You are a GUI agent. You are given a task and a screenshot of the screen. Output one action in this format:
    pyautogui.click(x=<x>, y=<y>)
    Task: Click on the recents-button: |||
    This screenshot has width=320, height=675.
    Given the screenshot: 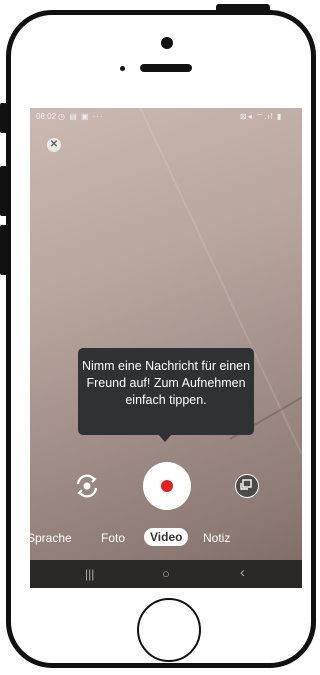 What is the action you would take?
    pyautogui.click(x=89, y=574)
    